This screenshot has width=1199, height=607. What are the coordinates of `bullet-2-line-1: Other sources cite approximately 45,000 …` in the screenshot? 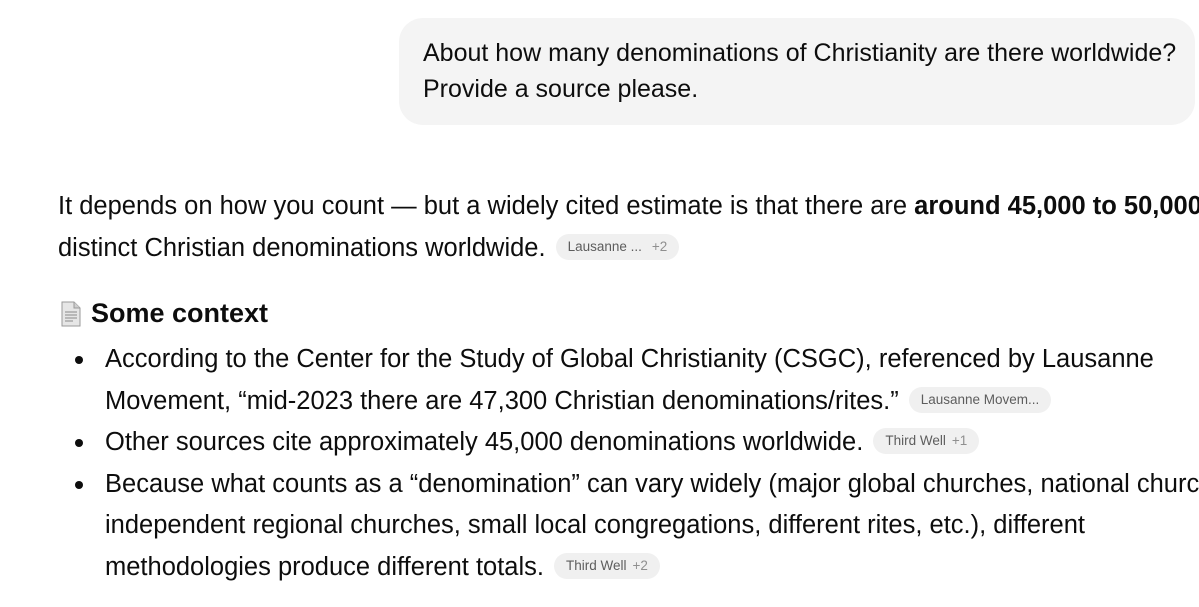 It's located at (484, 442).